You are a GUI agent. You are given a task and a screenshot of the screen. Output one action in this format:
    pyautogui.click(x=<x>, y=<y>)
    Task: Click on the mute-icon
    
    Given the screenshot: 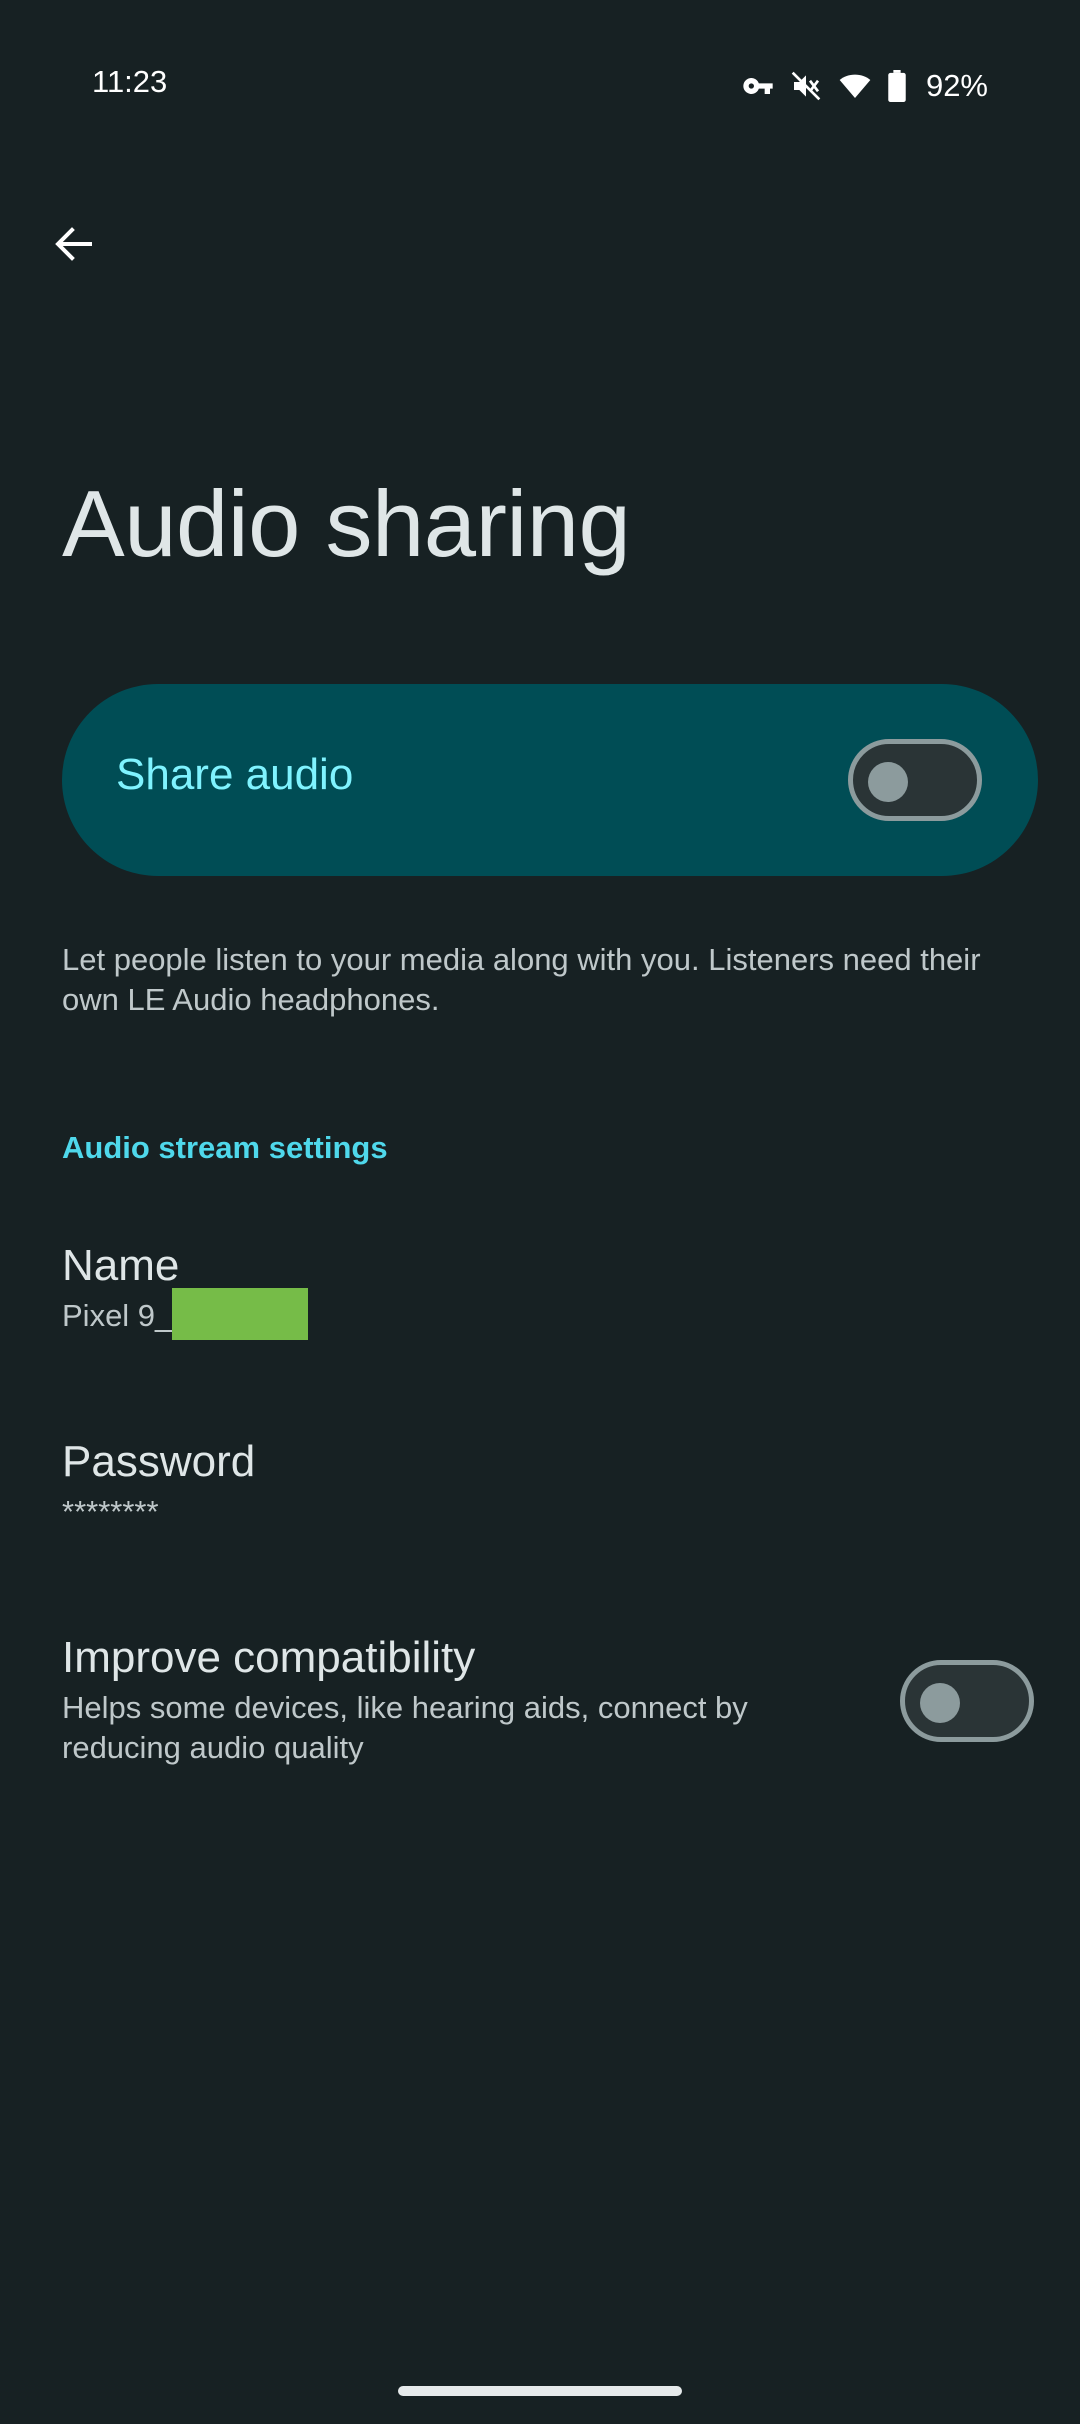 What is the action you would take?
    pyautogui.click(x=806, y=86)
    